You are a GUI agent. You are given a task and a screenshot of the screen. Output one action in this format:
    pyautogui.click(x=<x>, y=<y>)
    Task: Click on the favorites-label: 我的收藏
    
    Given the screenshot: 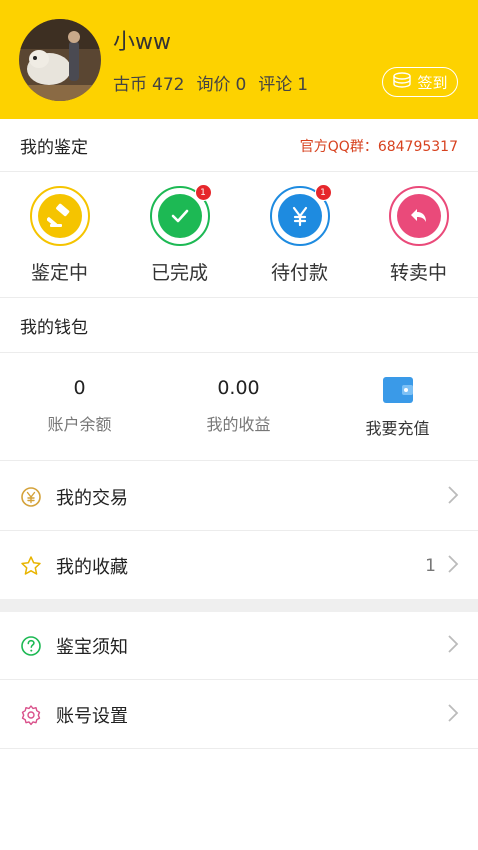 What is the action you would take?
    pyautogui.click(x=92, y=567)
    